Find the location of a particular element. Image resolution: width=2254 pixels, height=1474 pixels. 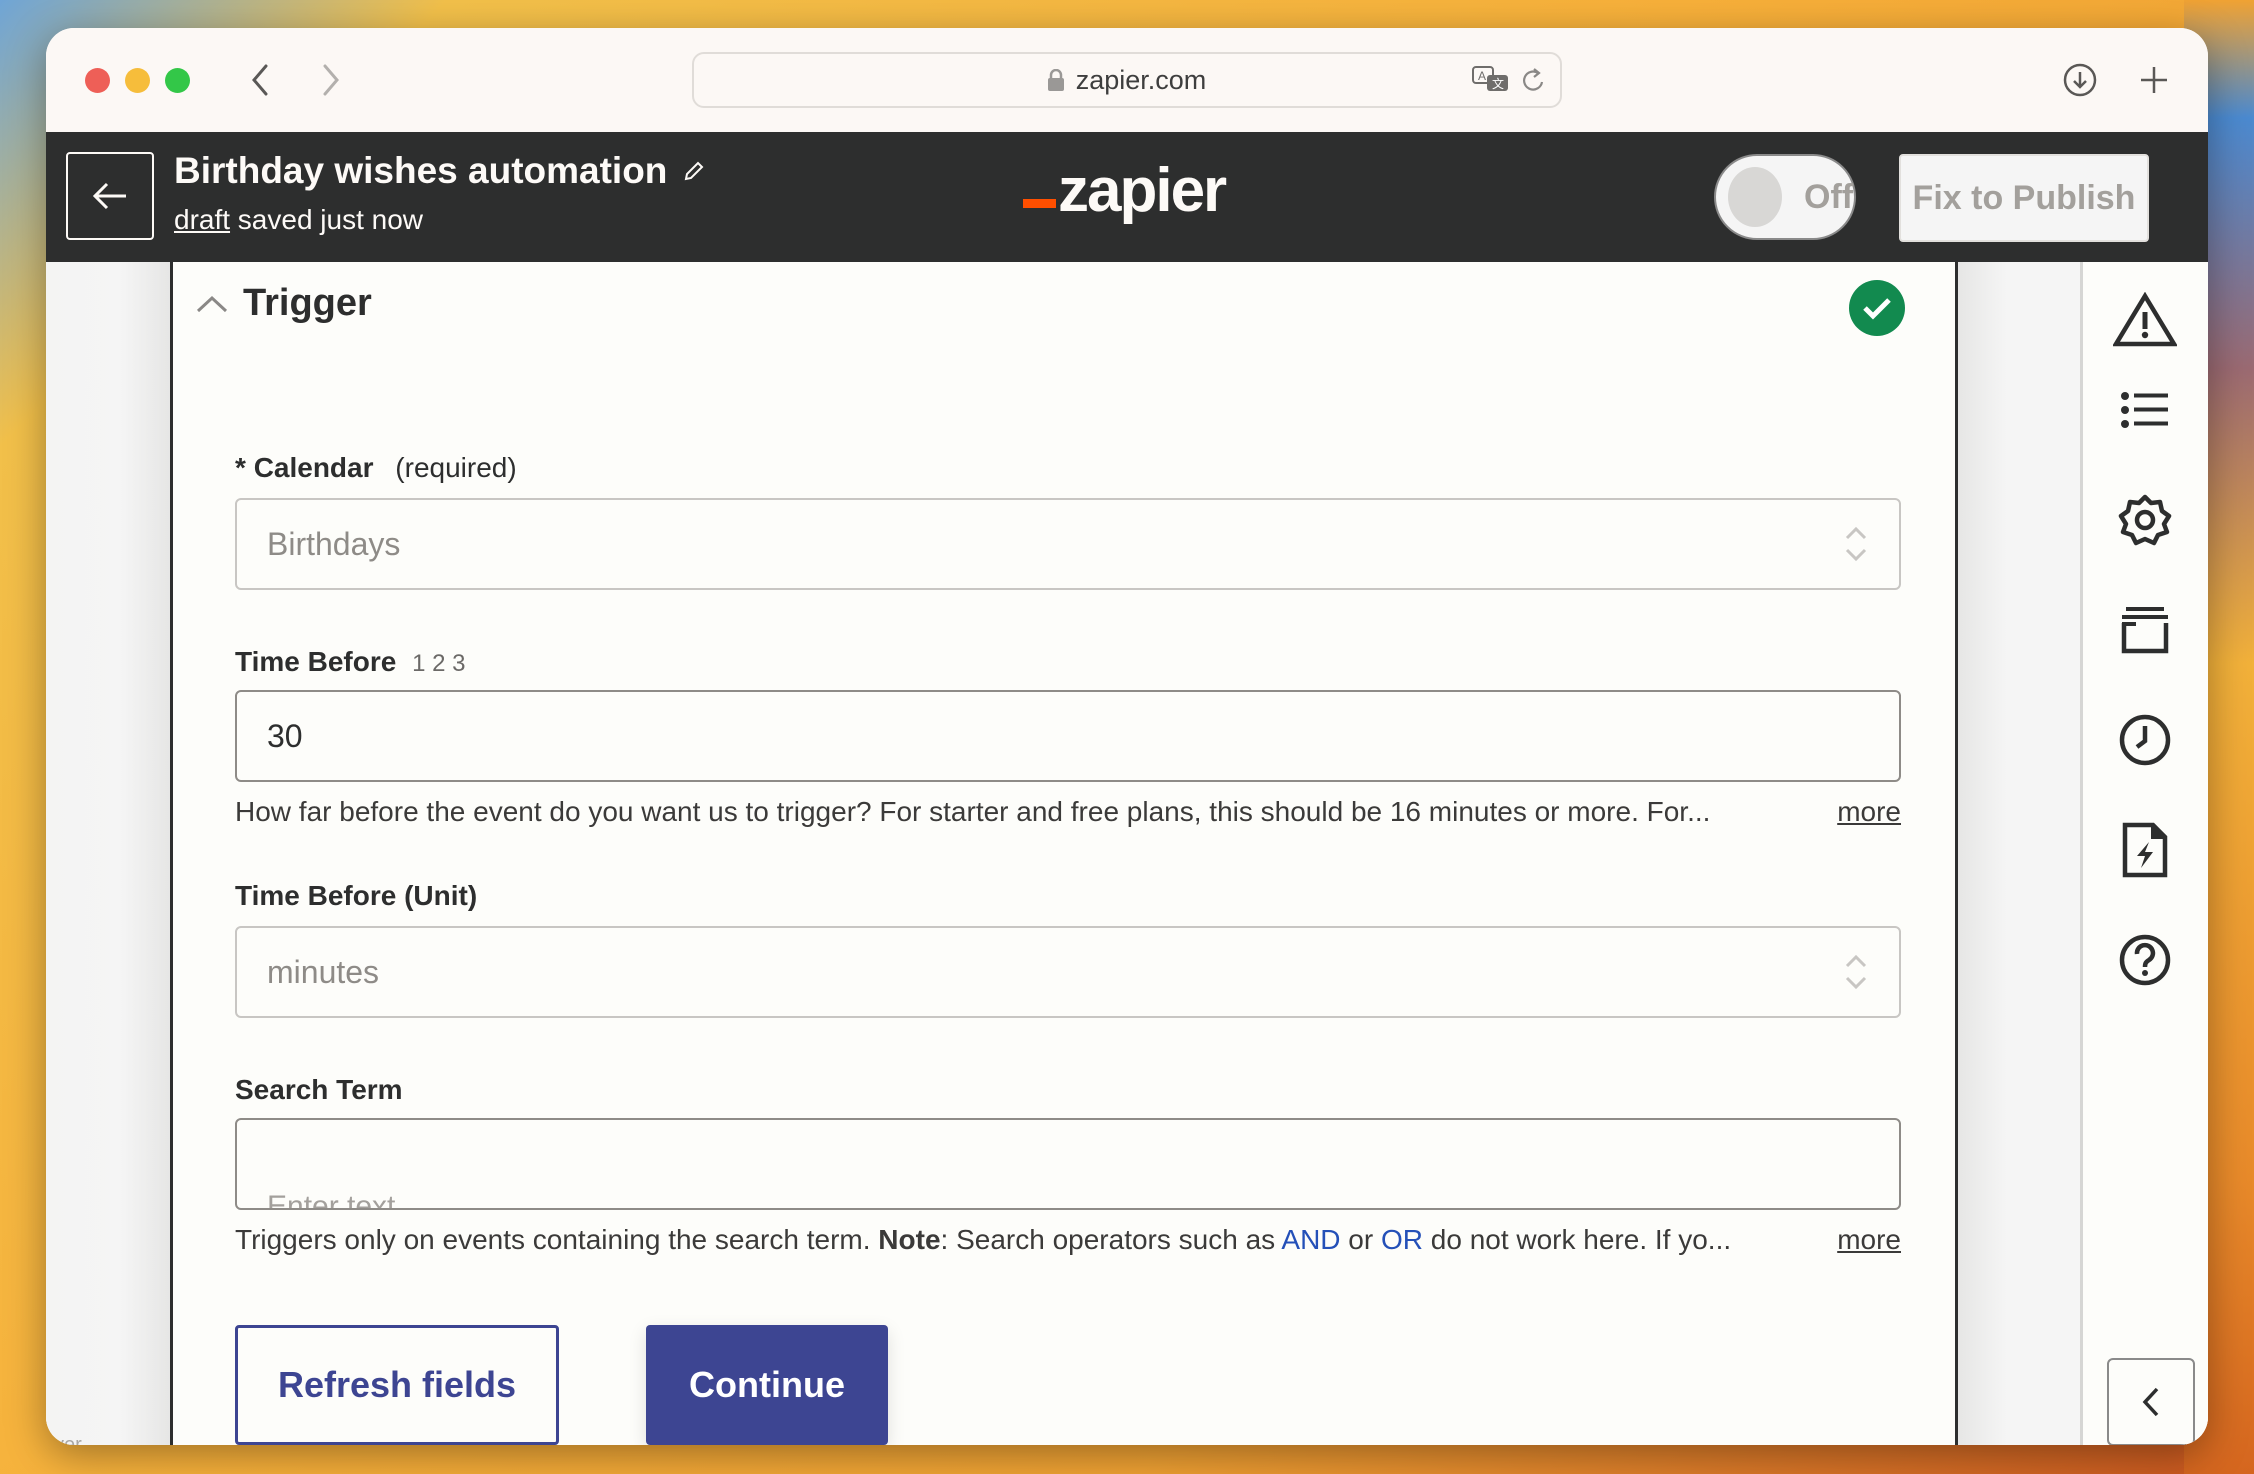

time-unit-label: Time Before (Unit) is located at coordinates (356, 896).